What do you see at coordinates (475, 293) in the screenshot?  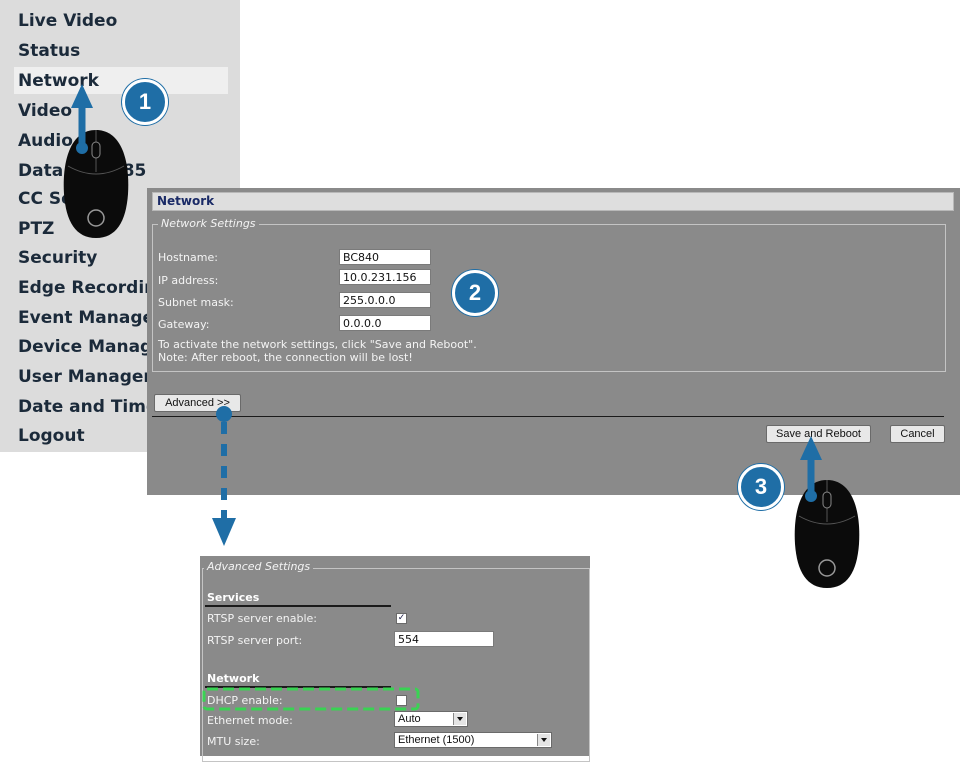 I see `step-badge-2: 2` at bounding box center [475, 293].